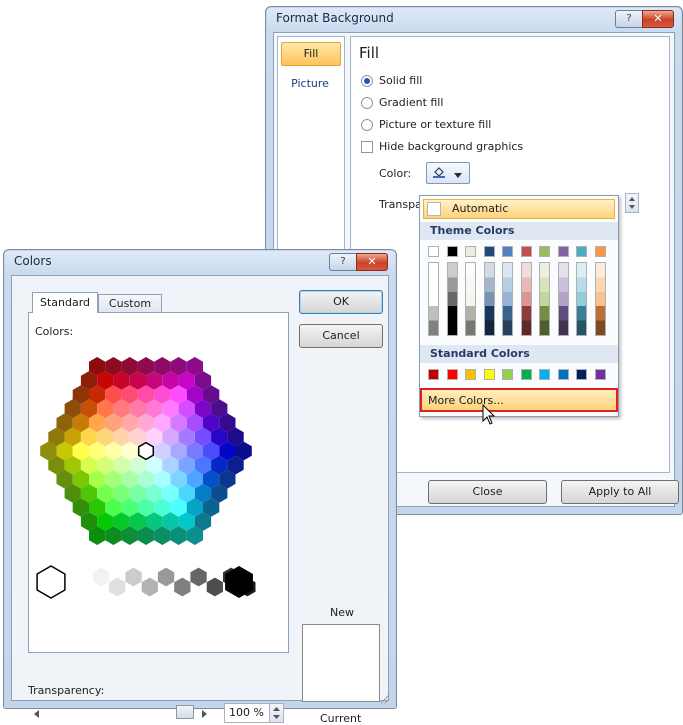  What do you see at coordinates (474, 19) in the screenshot?
I see `format-background-titlebar: Format Background ? ✕` at bounding box center [474, 19].